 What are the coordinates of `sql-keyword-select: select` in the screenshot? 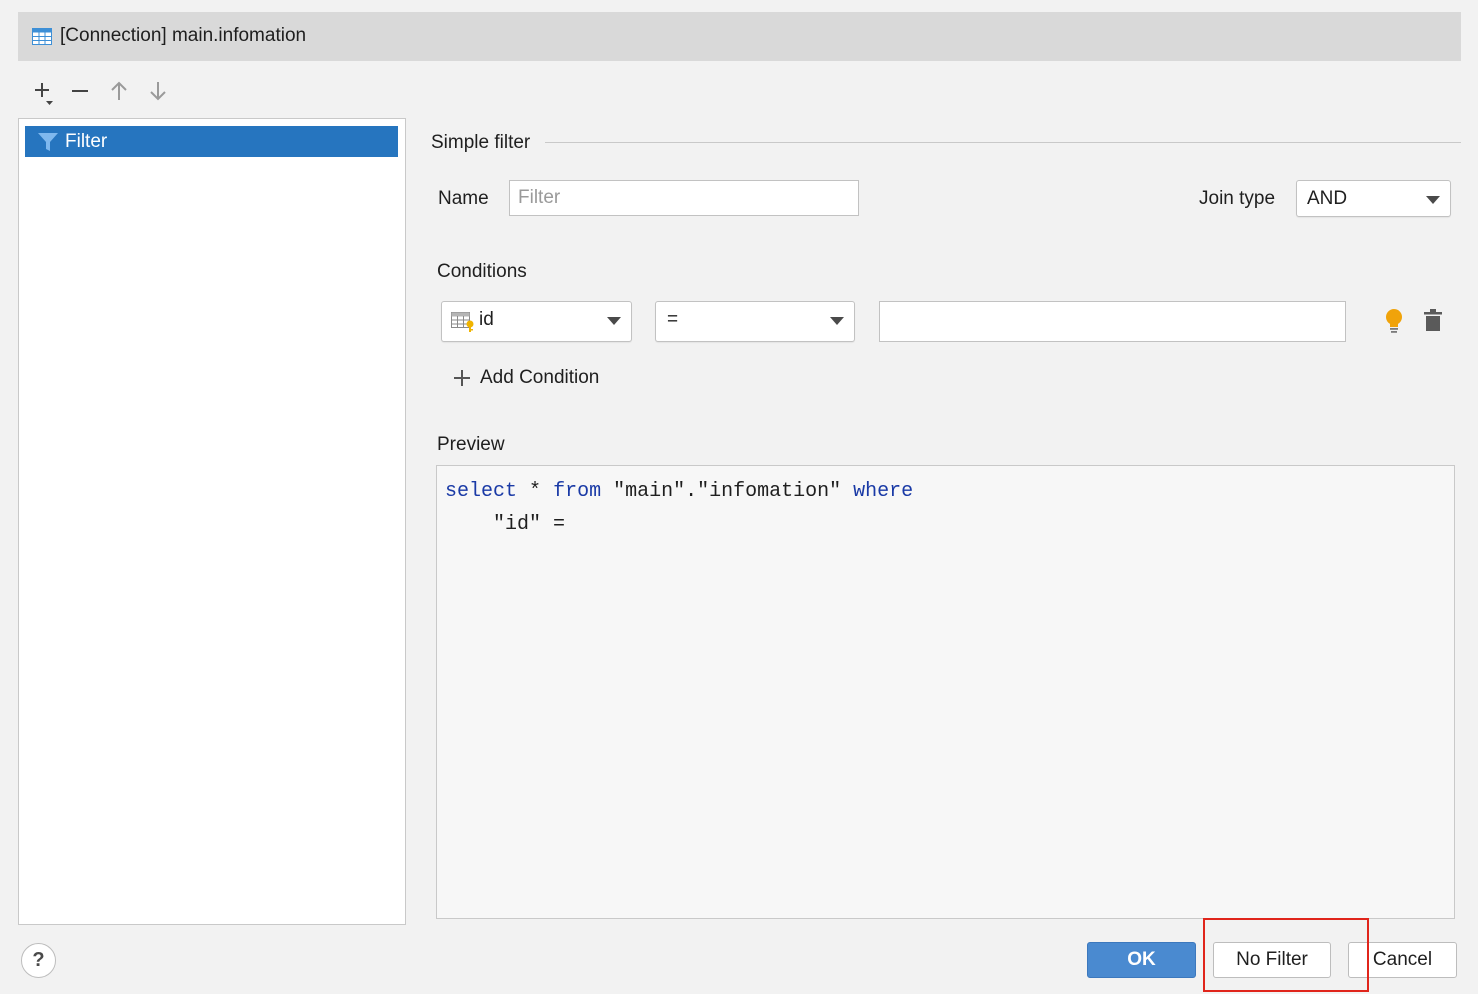 It's located at (481, 491).